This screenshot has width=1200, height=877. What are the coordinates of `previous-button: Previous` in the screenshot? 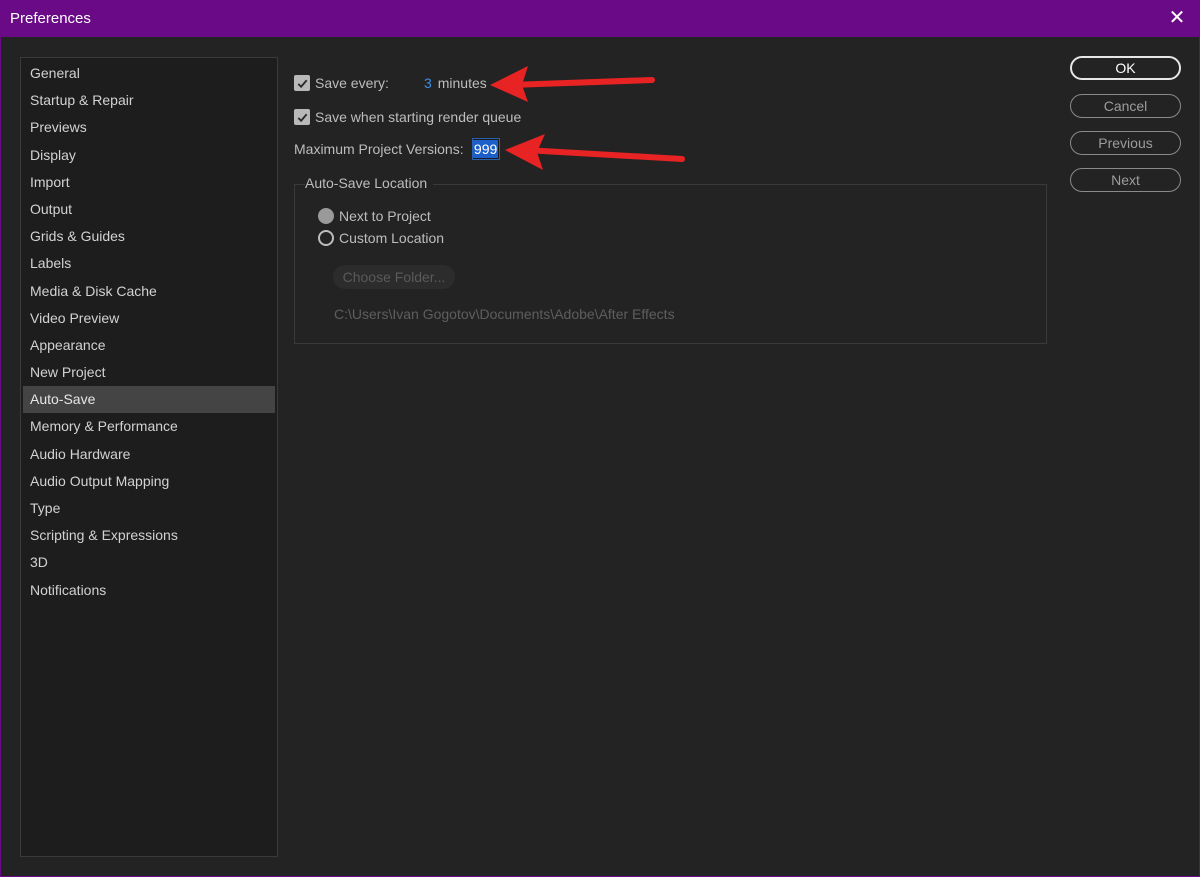 It's located at (1125, 143).